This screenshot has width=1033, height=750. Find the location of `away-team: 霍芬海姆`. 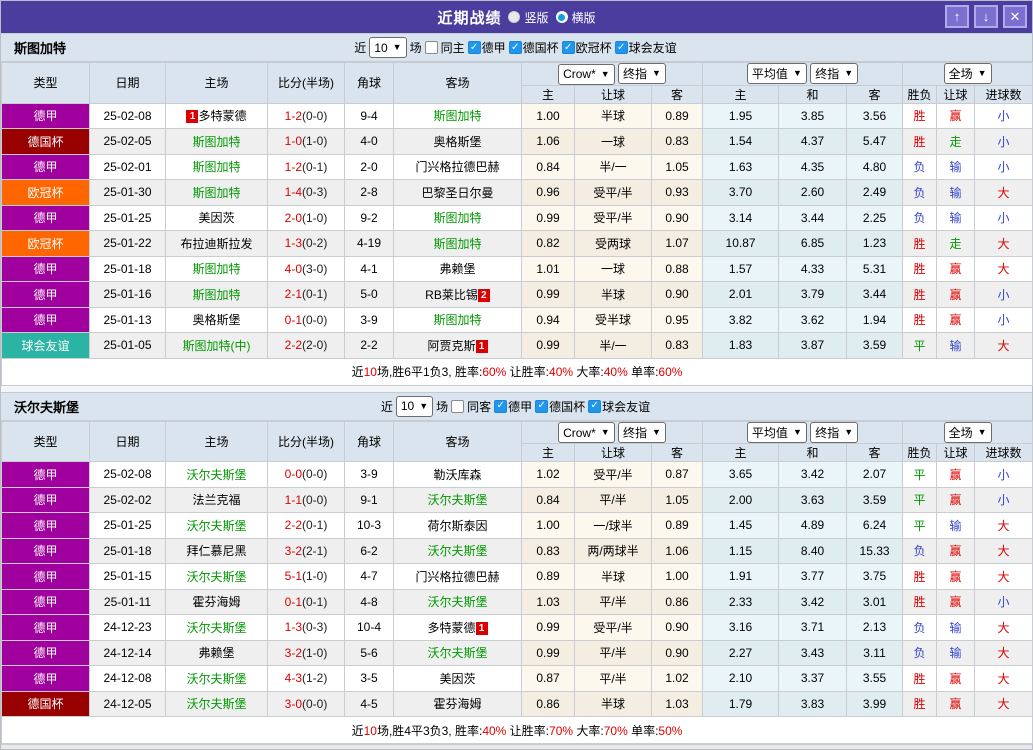

away-team: 霍芬海姆 is located at coordinates (457, 703).